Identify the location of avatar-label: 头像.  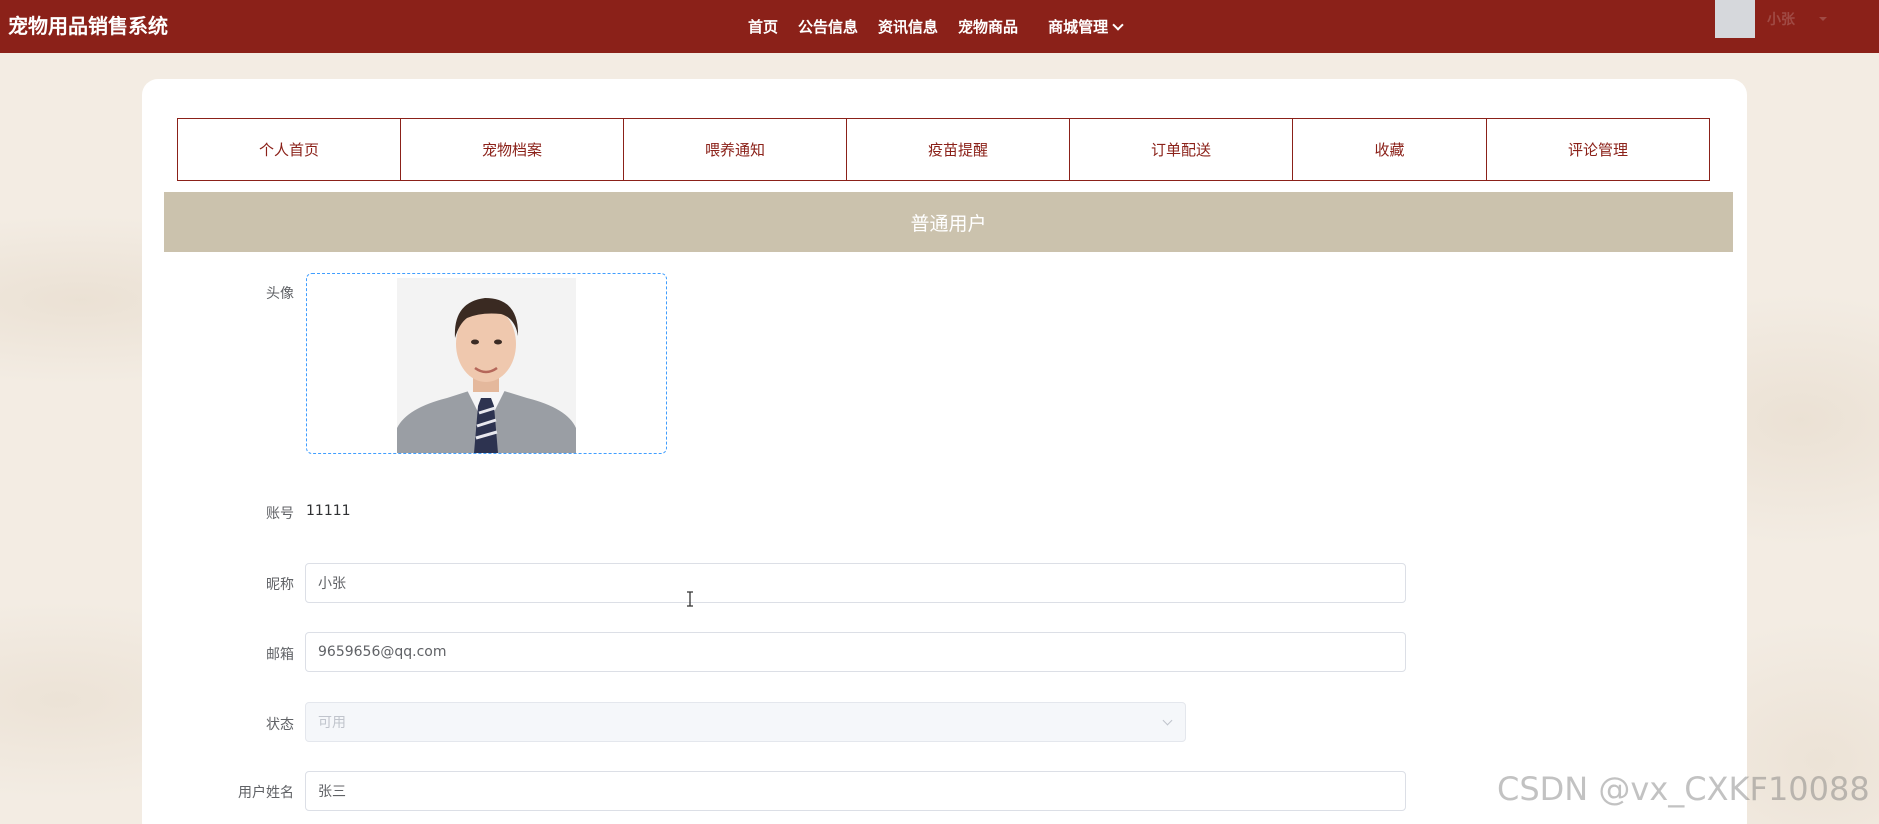
(280, 294).